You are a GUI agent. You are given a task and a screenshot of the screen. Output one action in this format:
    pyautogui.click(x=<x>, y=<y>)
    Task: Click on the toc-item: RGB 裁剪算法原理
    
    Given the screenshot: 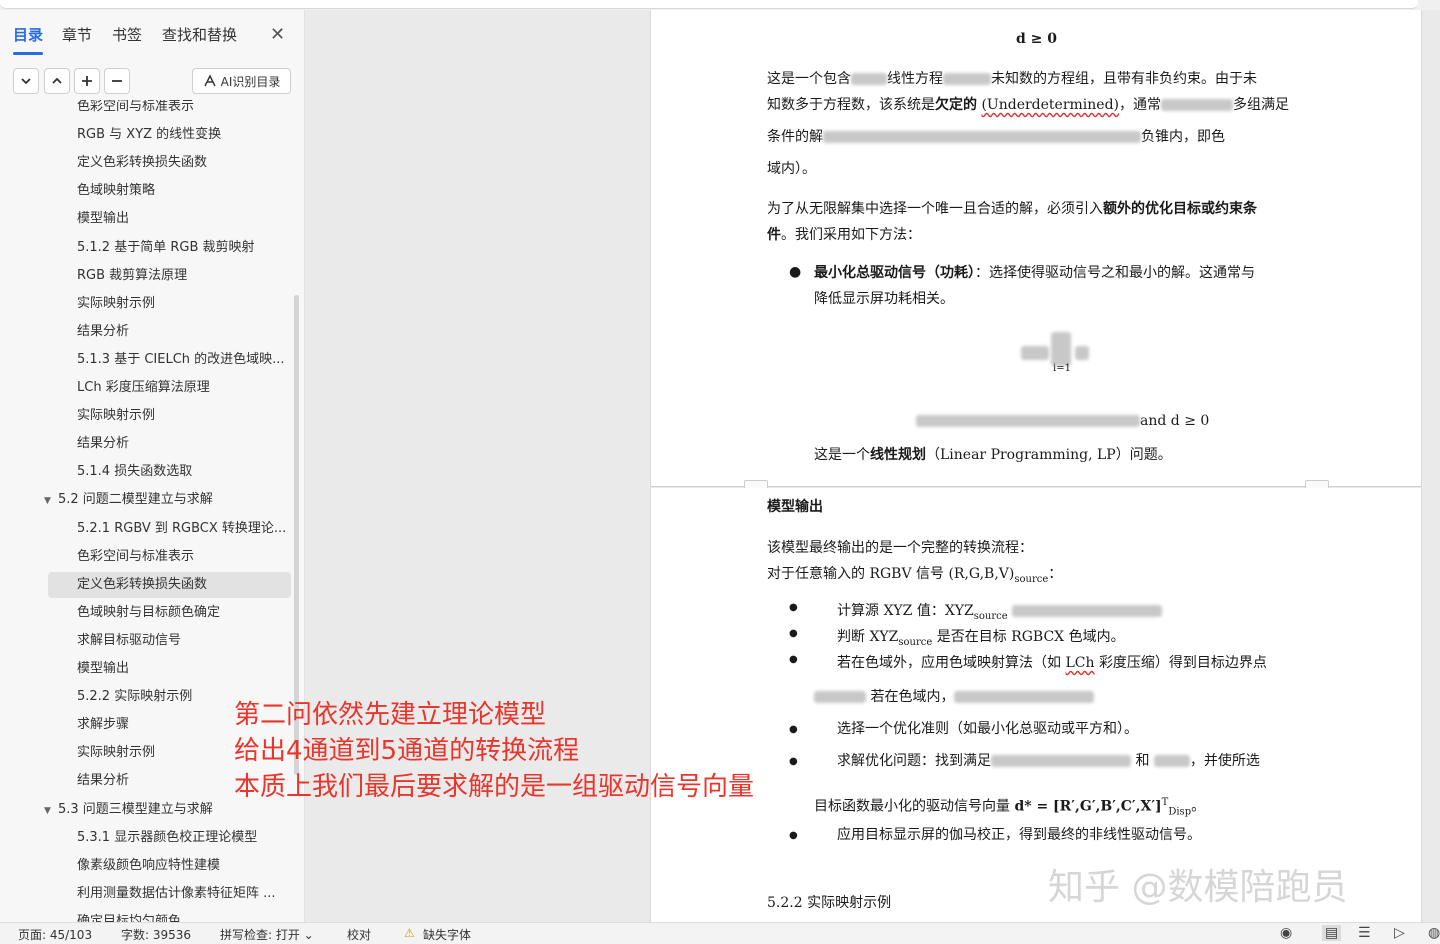 What is the action you would take?
    pyautogui.click(x=182, y=276)
    